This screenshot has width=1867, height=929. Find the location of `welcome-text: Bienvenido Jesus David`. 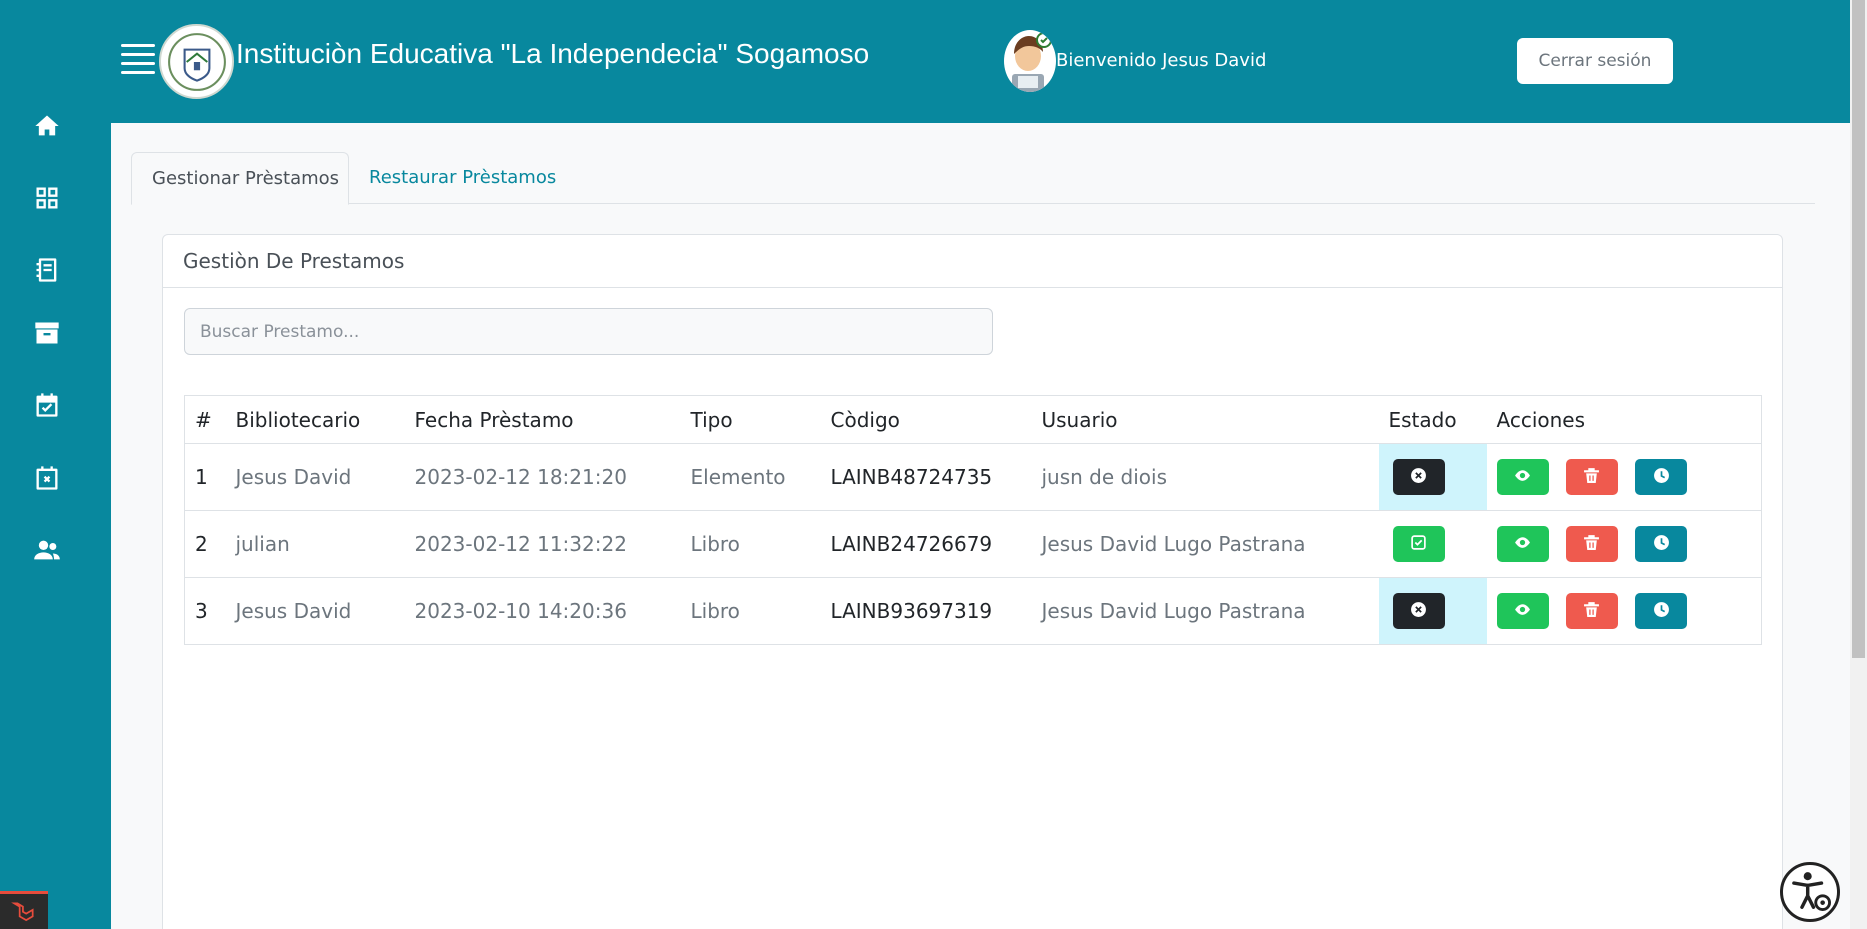

welcome-text: Bienvenido Jesus David is located at coordinates (1161, 60).